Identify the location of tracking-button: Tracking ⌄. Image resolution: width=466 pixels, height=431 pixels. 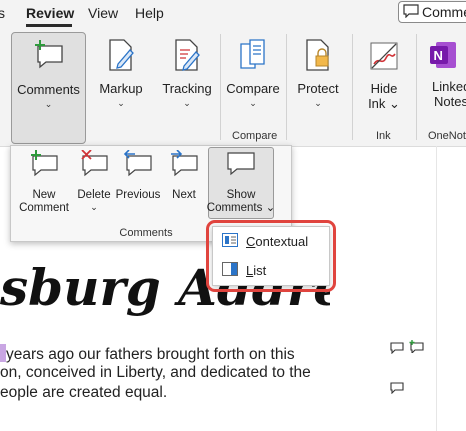
(187, 73).